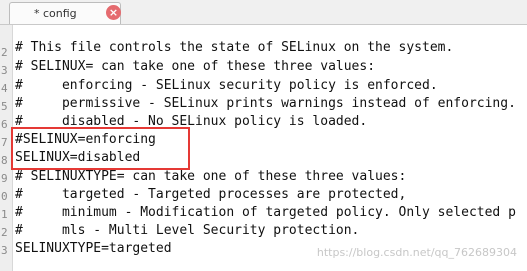 This screenshot has height=271, width=527. What do you see at coordinates (263, 12) in the screenshot?
I see `tab-bar: * config ×` at bounding box center [263, 12].